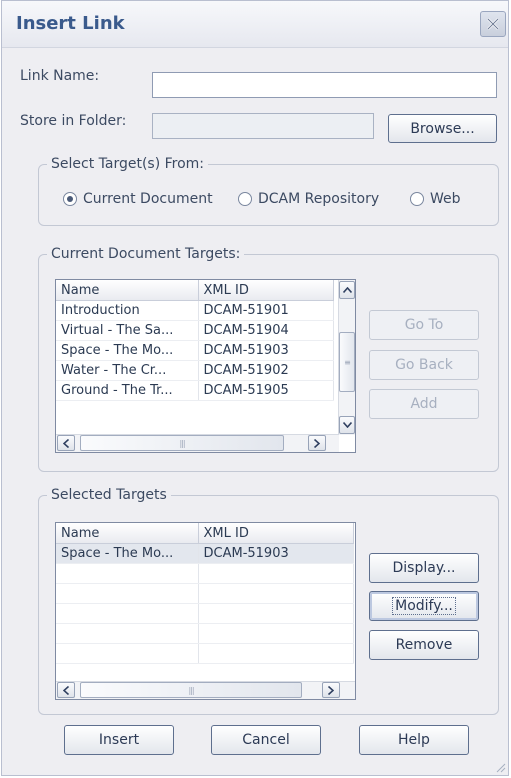  I want to click on go-to-label: Go To, so click(424, 325).